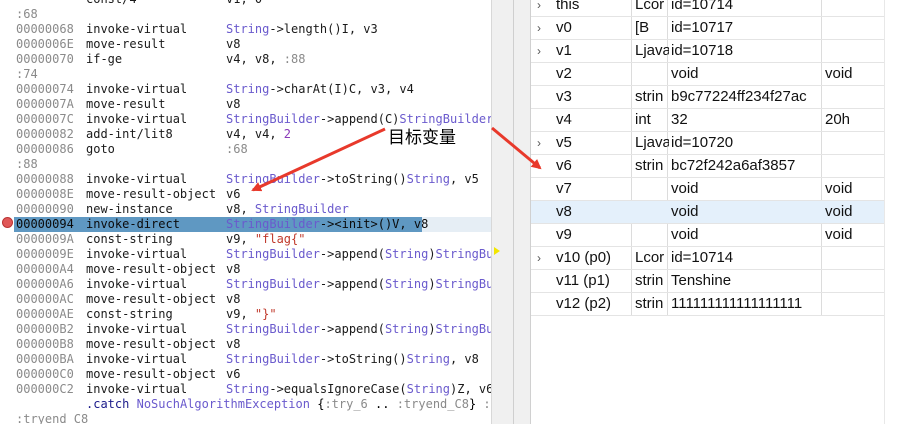  Describe the element at coordinates (709, 51) in the screenshot. I see `variable-row: › v1 Ljava id=10718` at that location.